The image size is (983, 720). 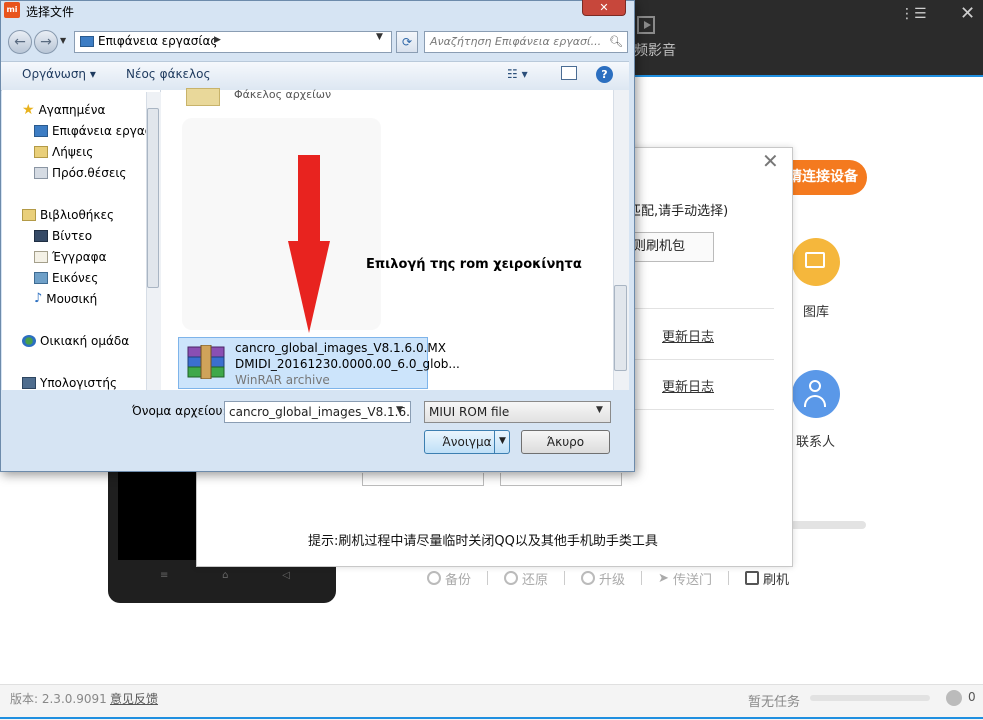 I want to click on select-package-button: 则刷机包, so click(x=669, y=247).